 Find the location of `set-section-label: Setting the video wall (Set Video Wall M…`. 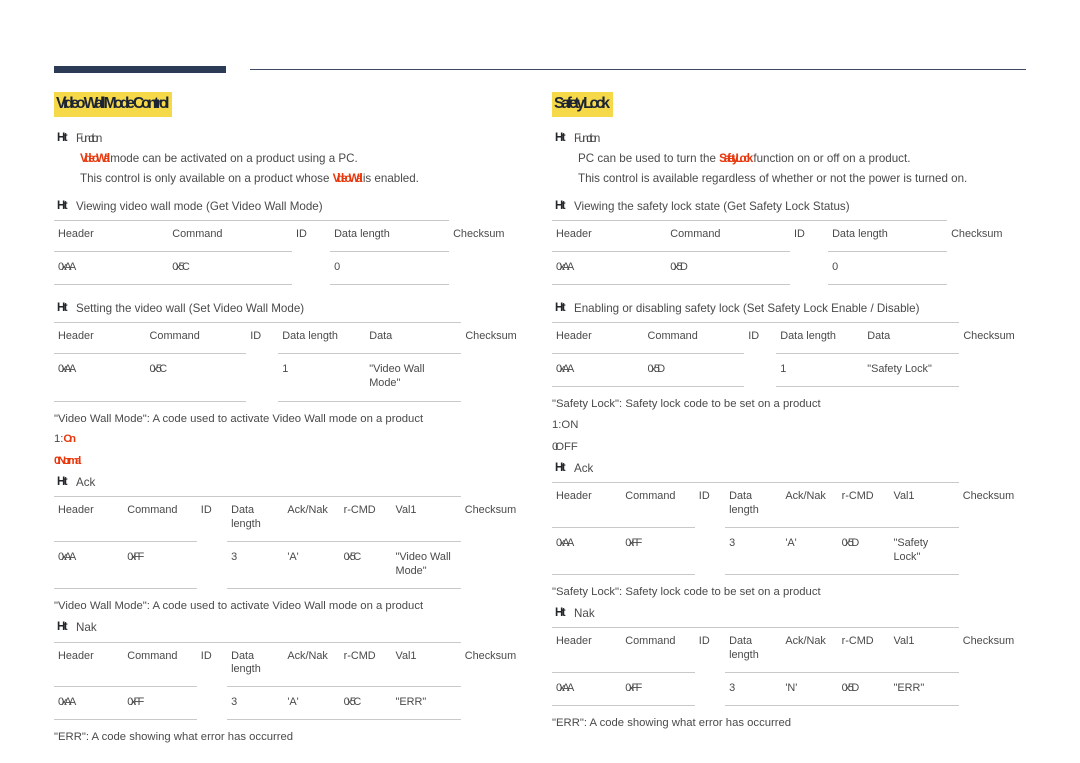

set-section-label: Setting the video wall (Set Video Wall M… is located at coordinates (190, 309).